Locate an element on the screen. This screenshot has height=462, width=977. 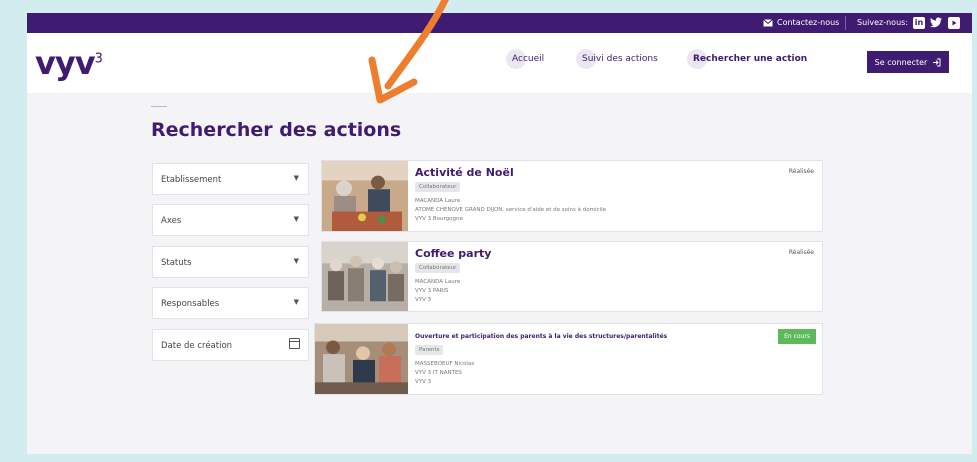
nav-label: Accueil is located at coordinates (528, 59).